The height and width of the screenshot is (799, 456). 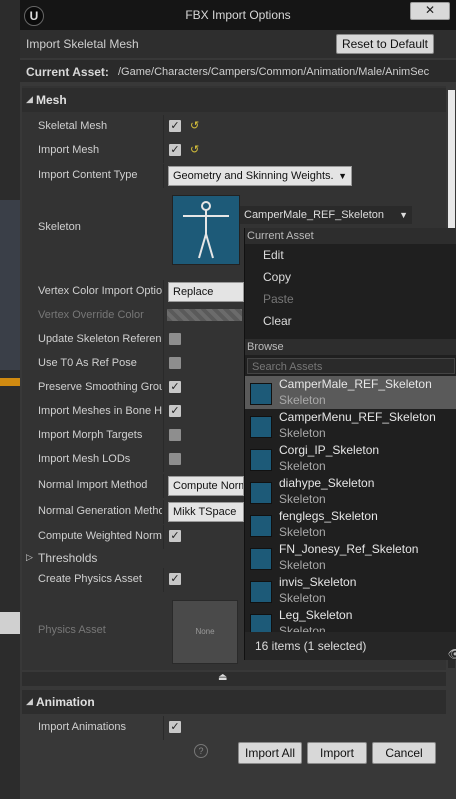 What do you see at coordinates (100, 511) in the screenshot?
I see `prop-label: Normal Generation Method` at bounding box center [100, 511].